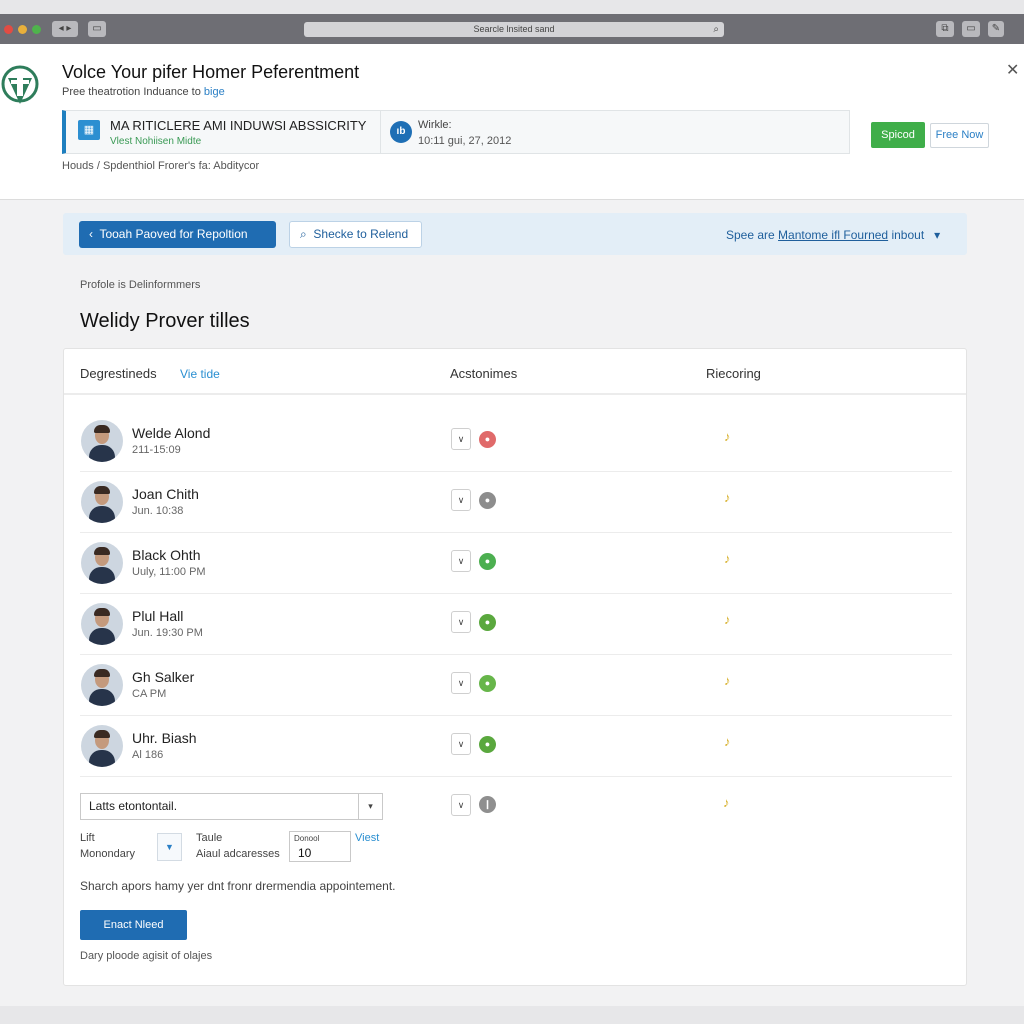  Describe the element at coordinates (158, 511) in the screenshot. I see `provider-time: Jun. 10:38` at that location.